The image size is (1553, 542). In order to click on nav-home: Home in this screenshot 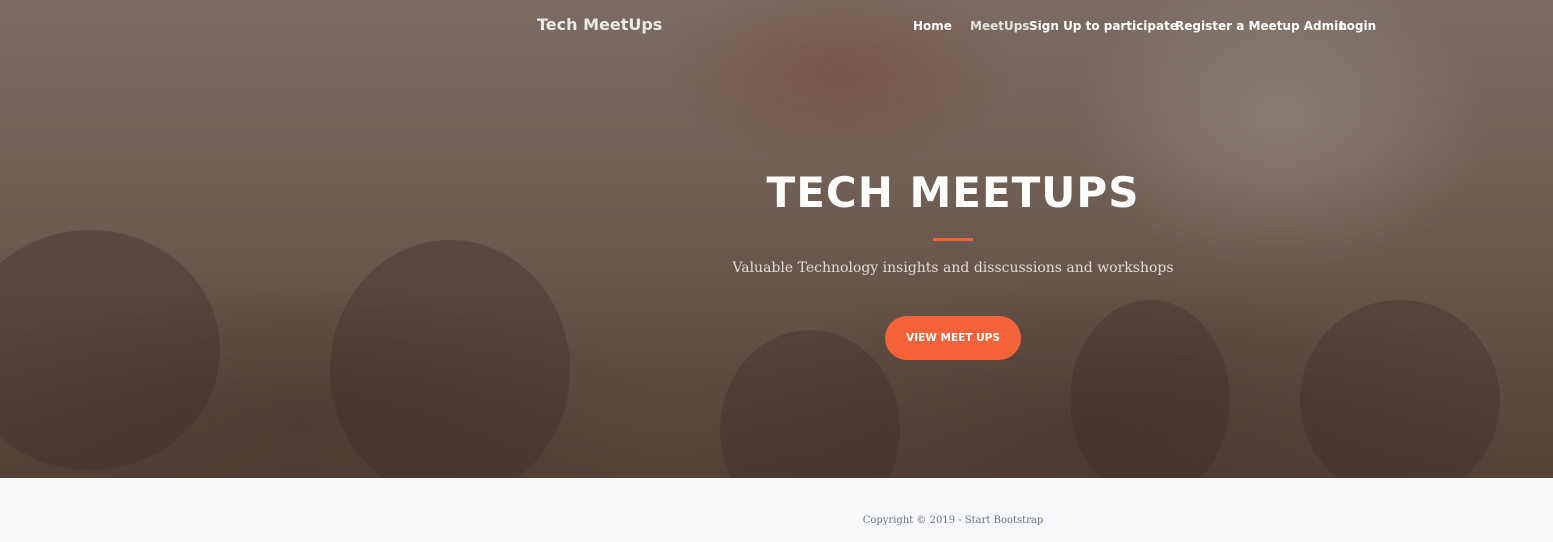, I will do `click(932, 26)`.